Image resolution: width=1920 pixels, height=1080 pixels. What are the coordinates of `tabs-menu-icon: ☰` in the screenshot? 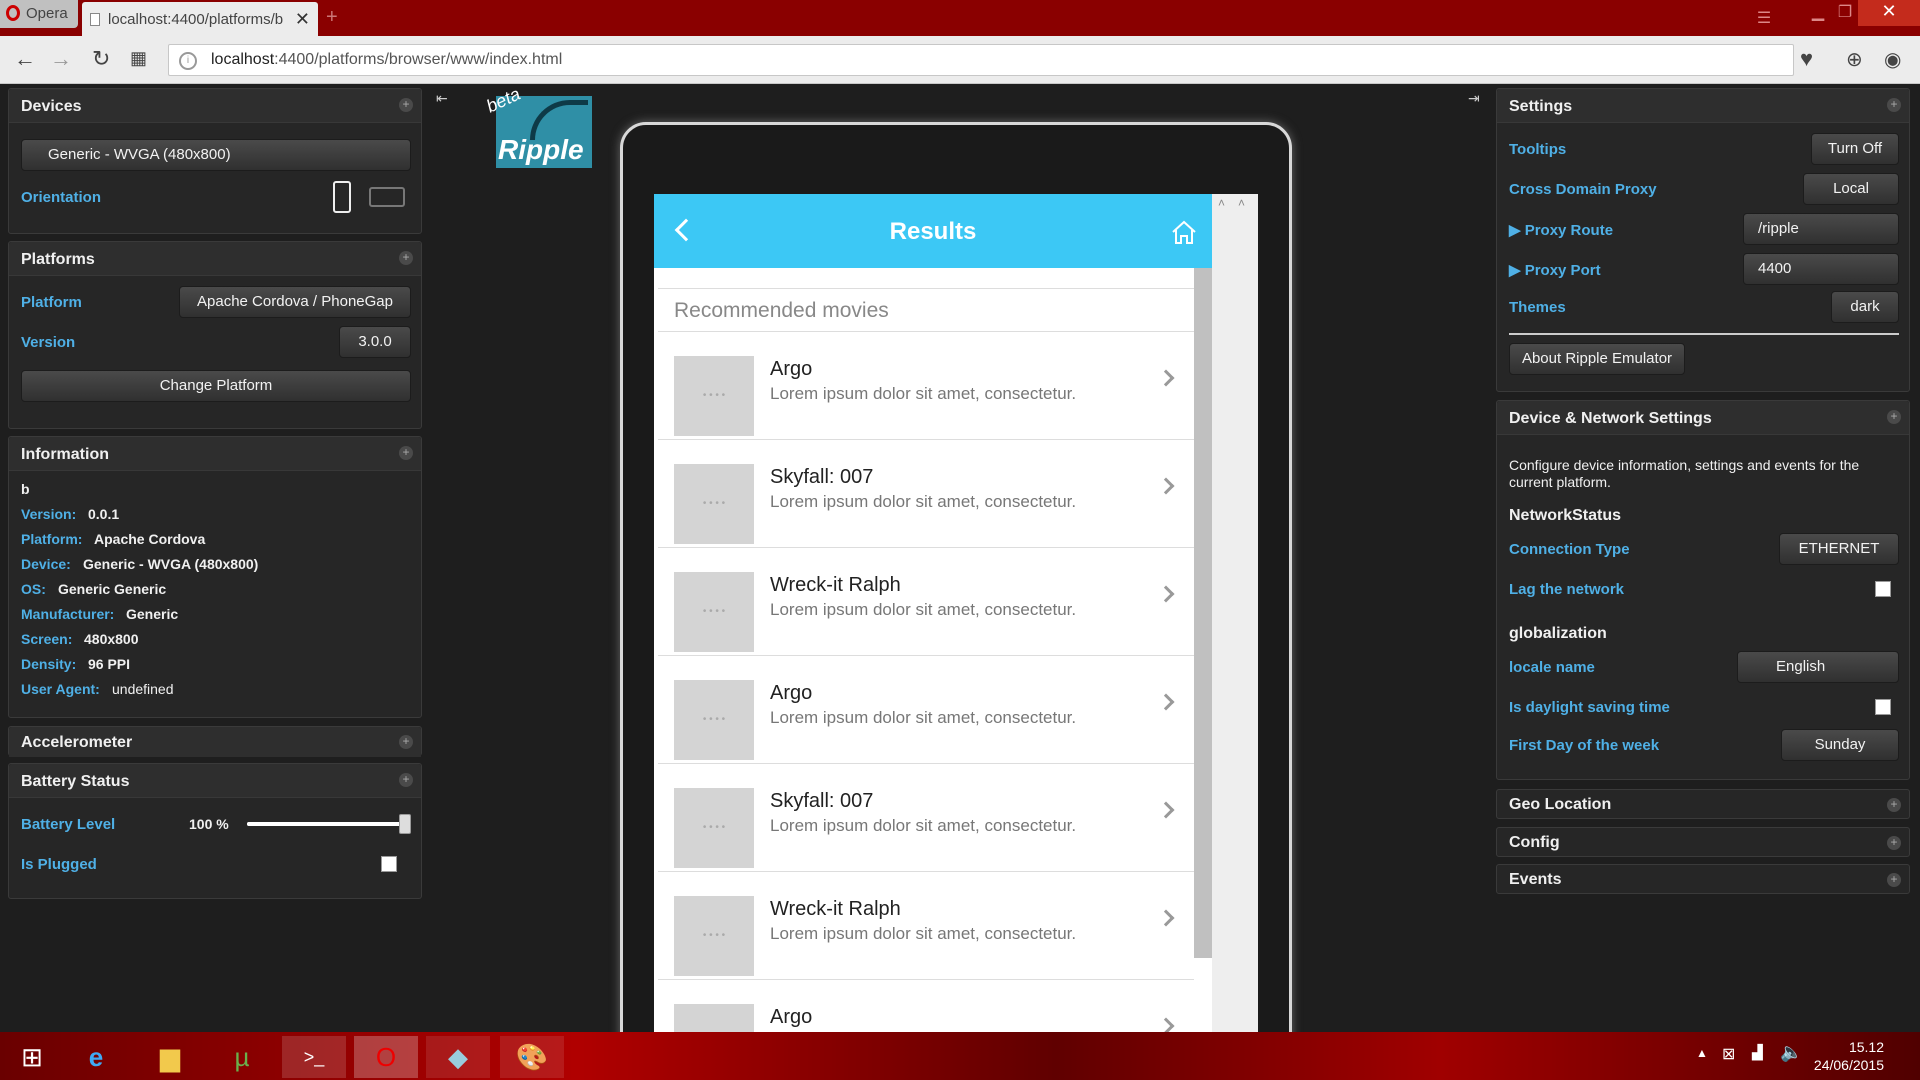 It's located at (1764, 22).